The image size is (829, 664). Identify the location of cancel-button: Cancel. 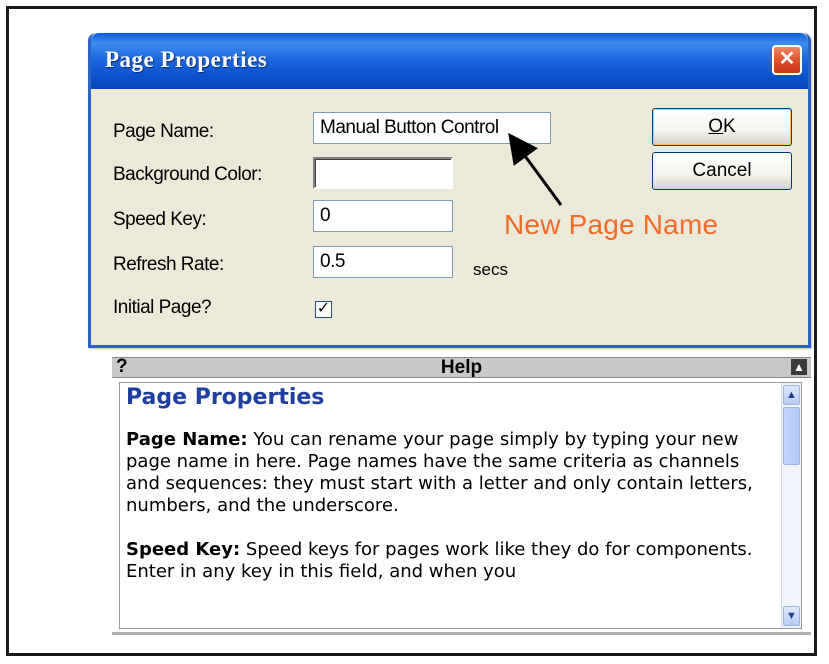
(722, 171).